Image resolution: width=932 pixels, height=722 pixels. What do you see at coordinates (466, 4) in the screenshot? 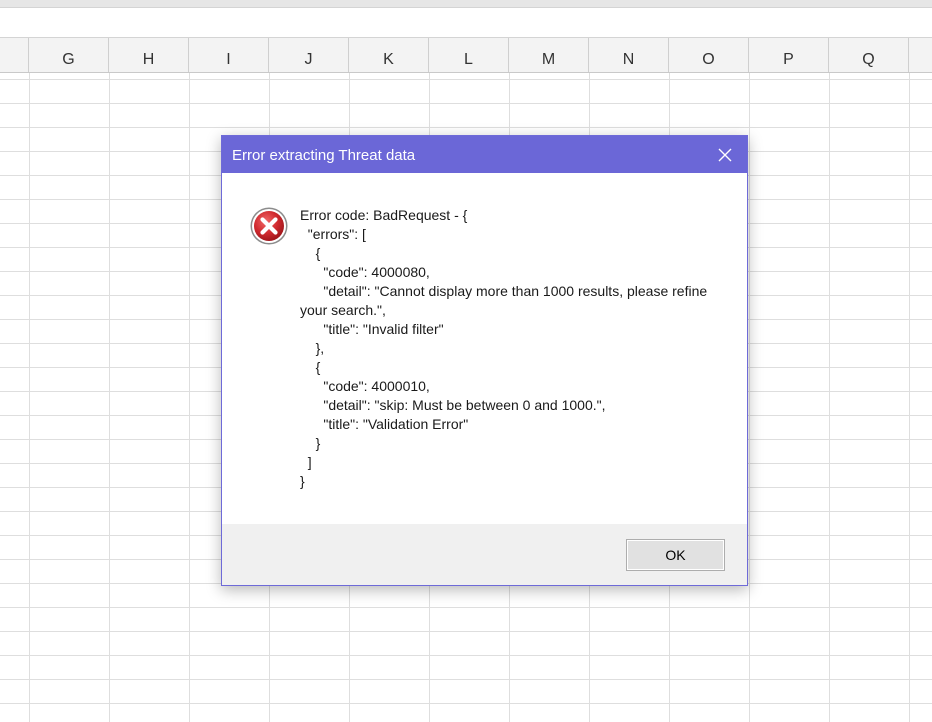
I see `ribbon-edge` at bounding box center [466, 4].